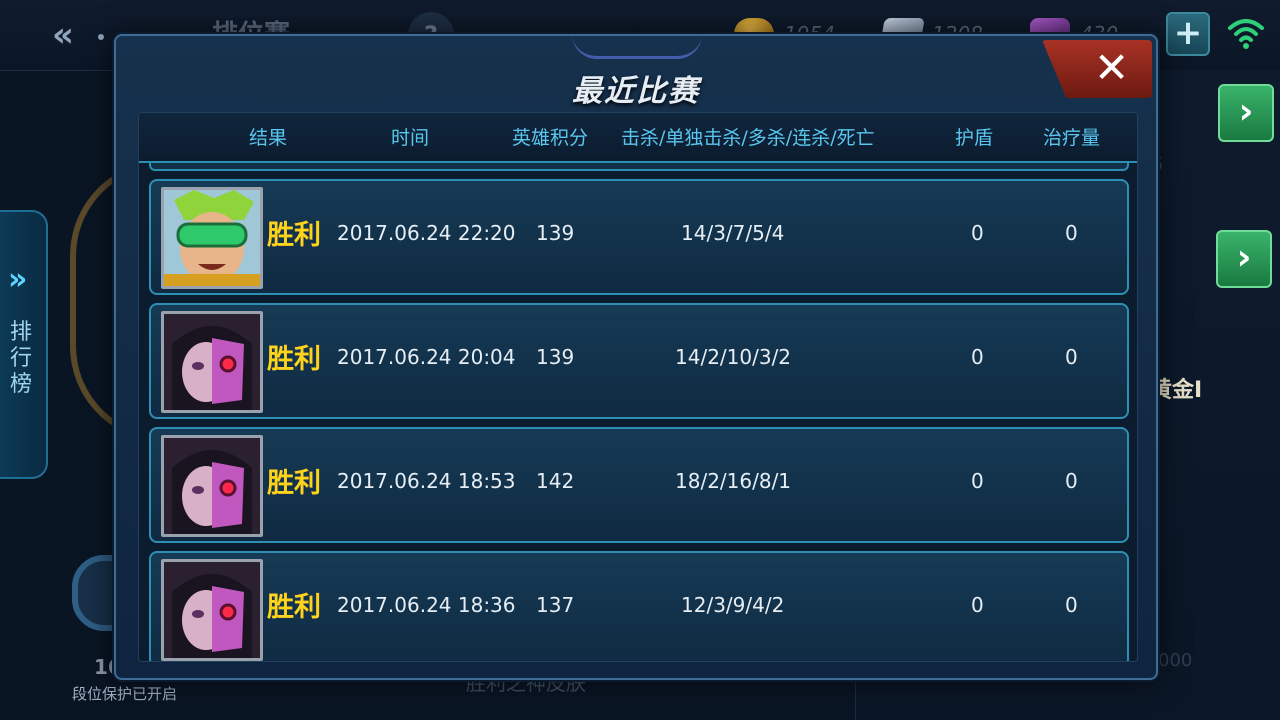 The width and height of the screenshot is (1280, 720). Describe the element at coordinates (1072, 138) in the screenshot. I see `header-heal: 治疗量` at that location.